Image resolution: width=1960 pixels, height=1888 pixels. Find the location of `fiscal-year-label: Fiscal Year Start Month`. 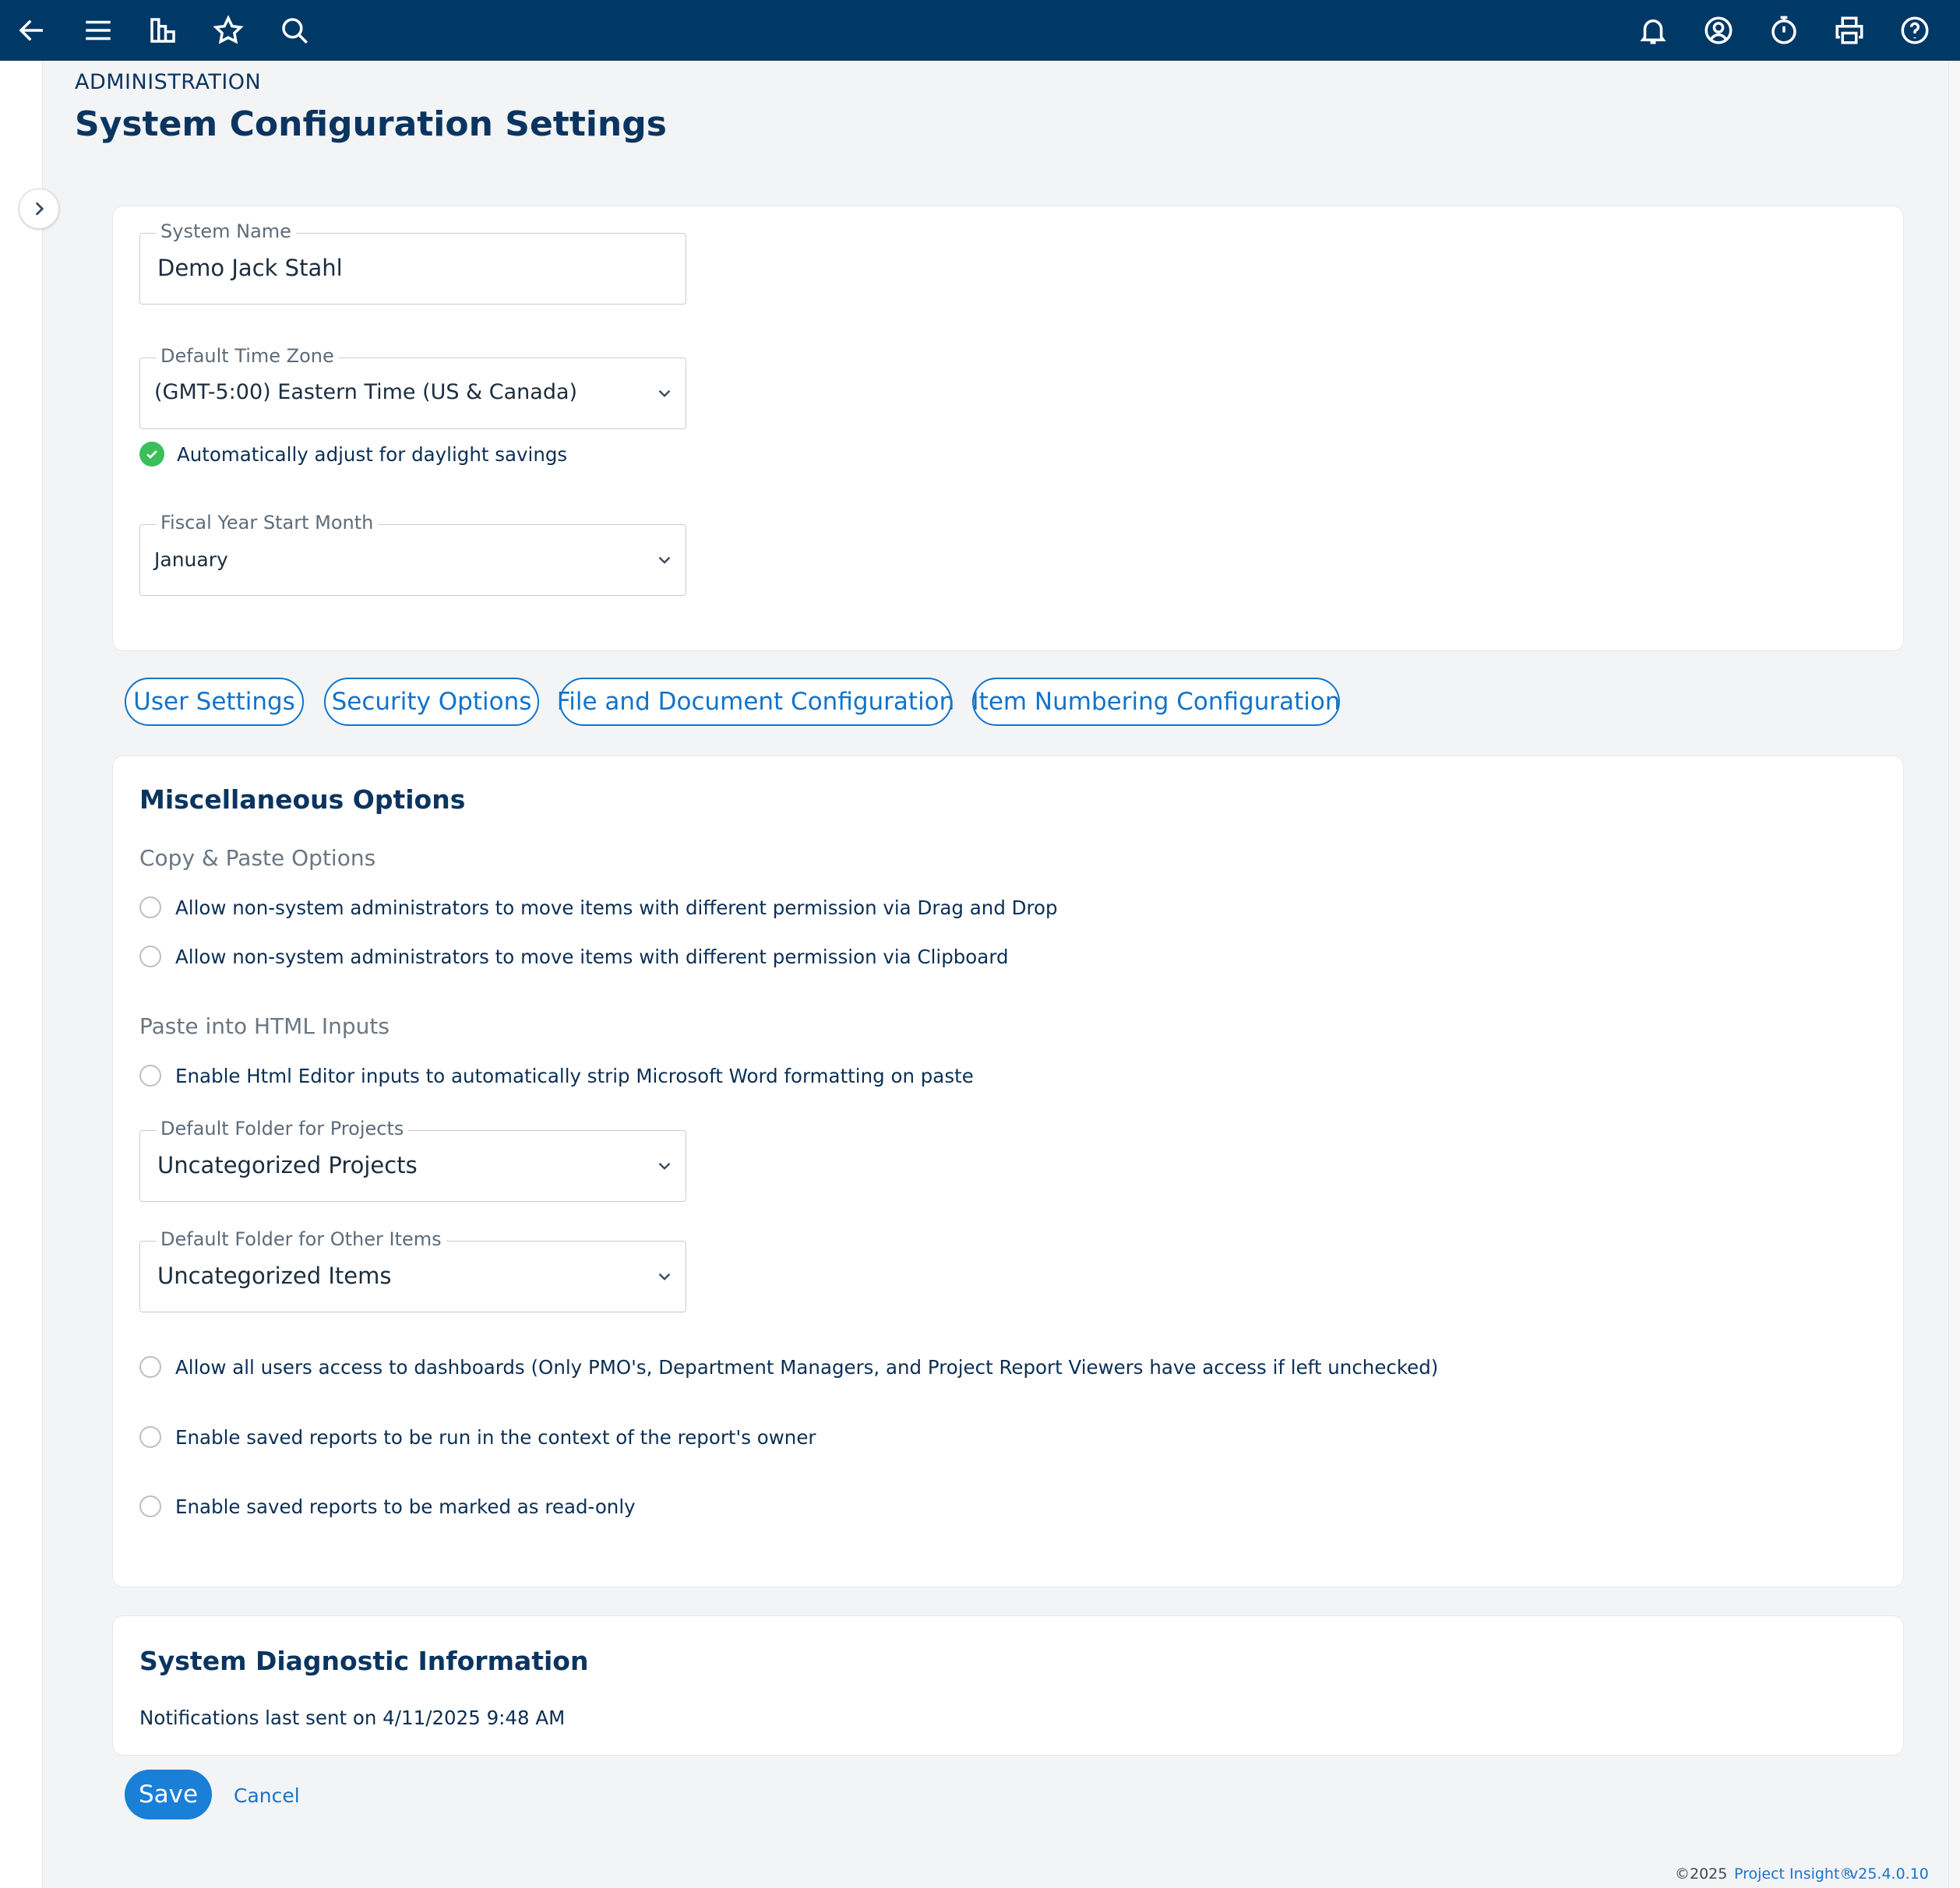

fiscal-year-label: Fiscal Year Start Month is located at coordinates (267, 523).